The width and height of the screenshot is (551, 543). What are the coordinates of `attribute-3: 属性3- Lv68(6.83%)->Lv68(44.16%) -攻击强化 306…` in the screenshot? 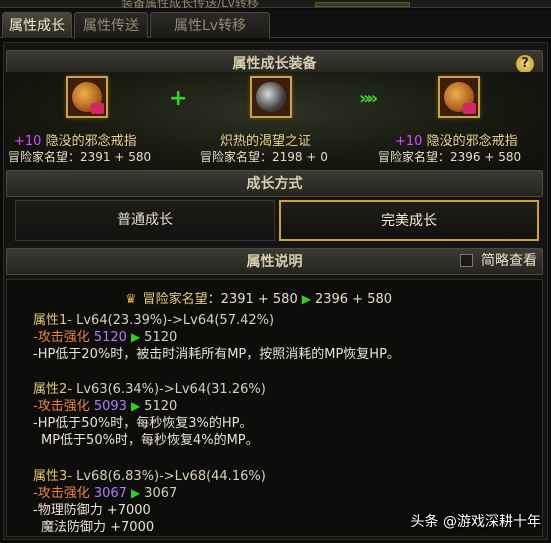 It's located at (149, 502).